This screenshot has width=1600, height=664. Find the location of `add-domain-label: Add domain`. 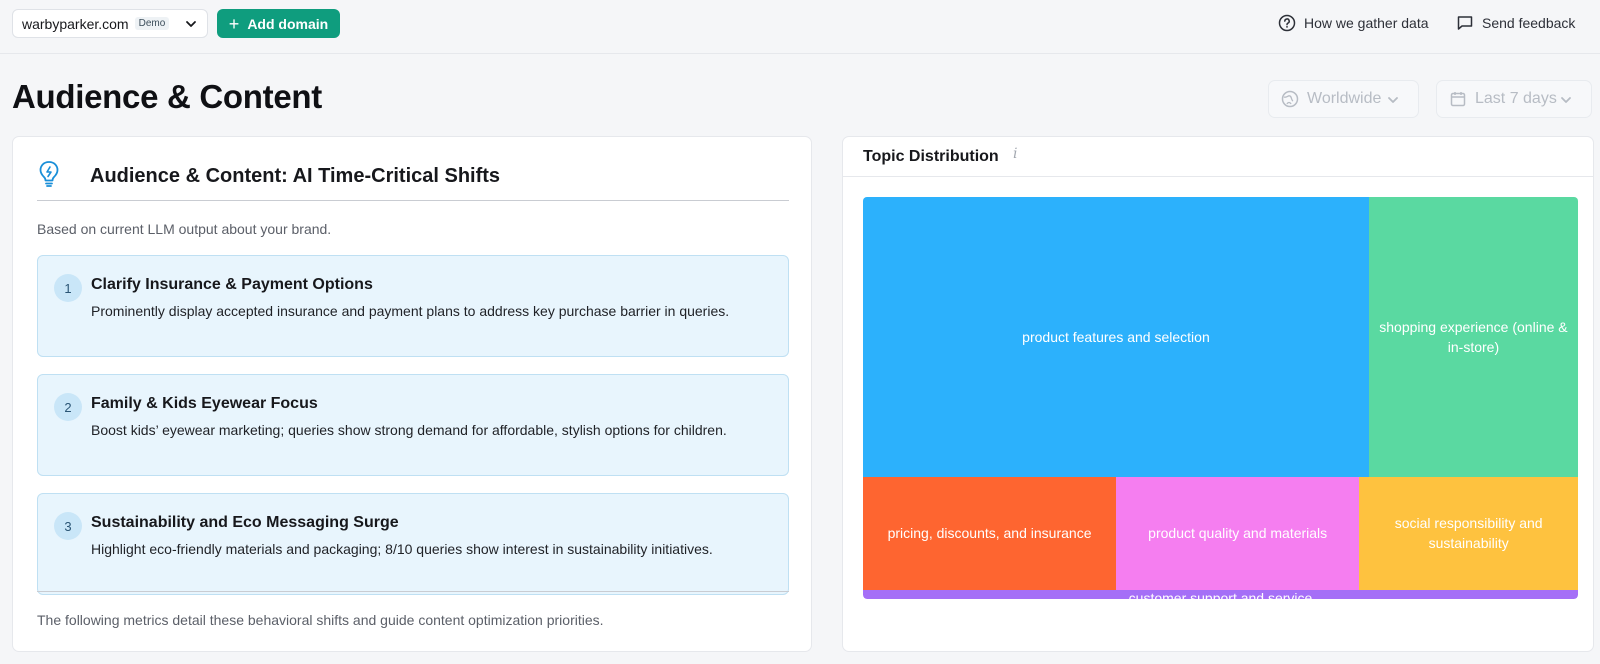

add-domain-label: Add domain is located at coordinates (288, 23).